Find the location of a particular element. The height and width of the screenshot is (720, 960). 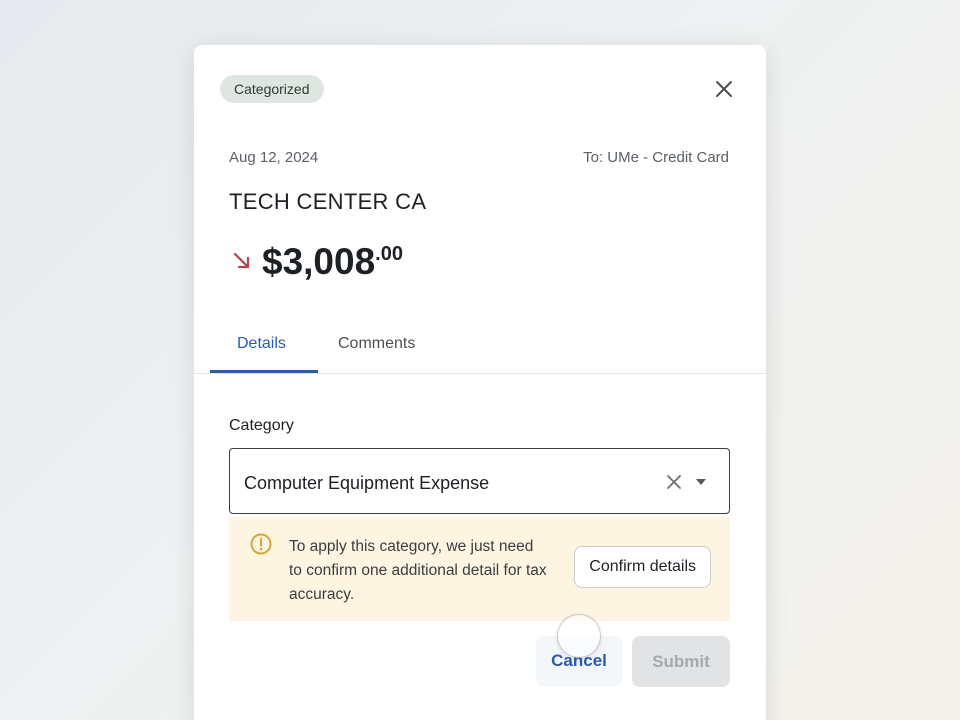

tab-bar: Details Comments is located at coordinates (480, 344).